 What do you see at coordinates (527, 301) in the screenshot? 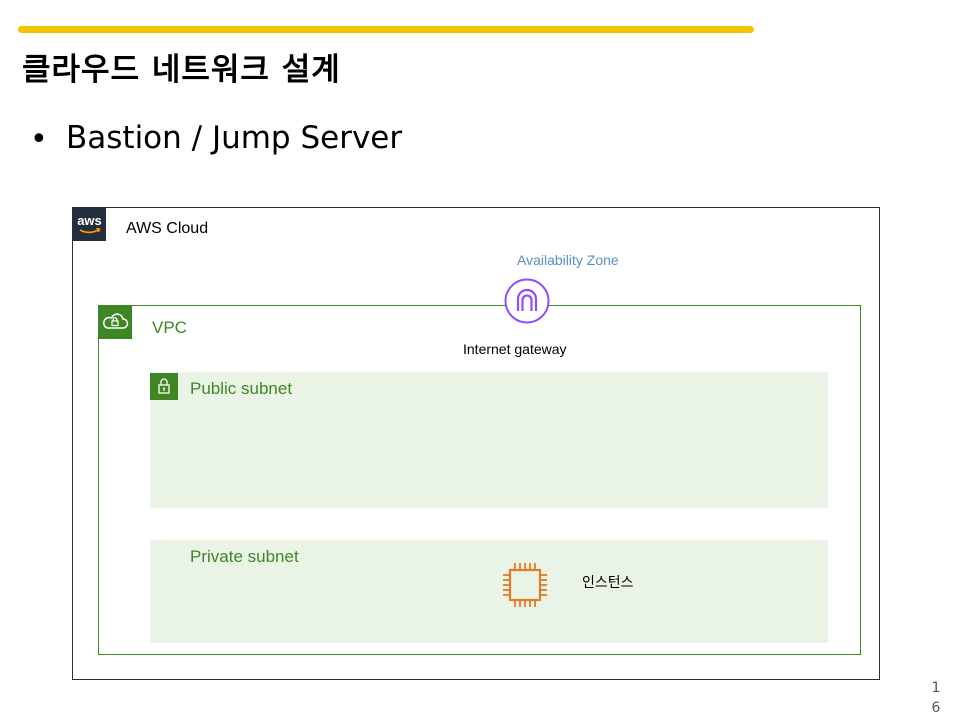
I see `internet-gateway-icon` at bounding box center [527, 301].